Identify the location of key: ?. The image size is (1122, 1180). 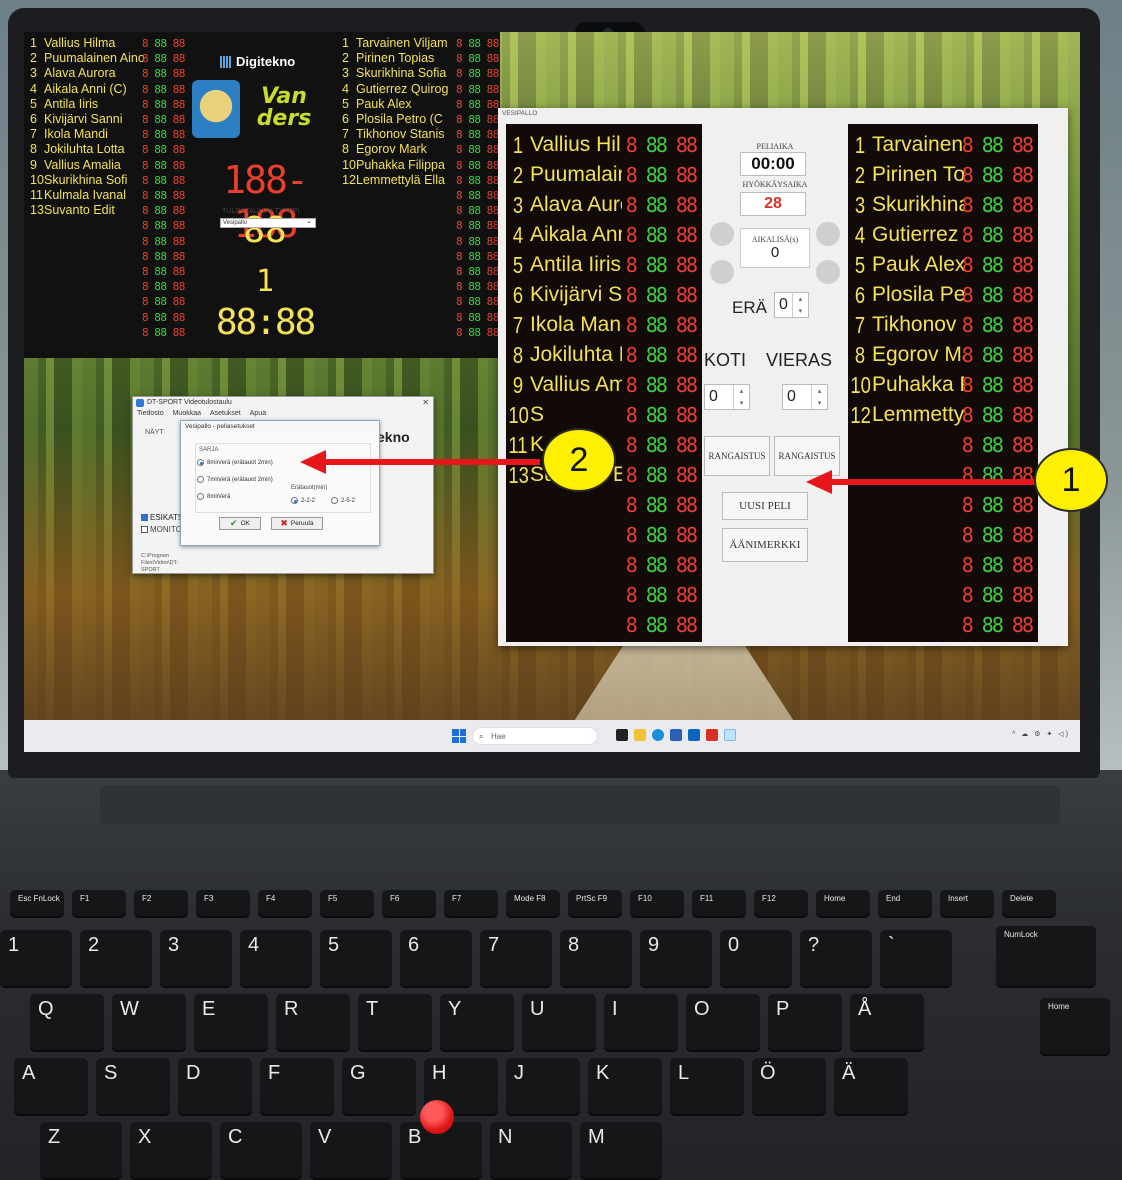
(836, 958).